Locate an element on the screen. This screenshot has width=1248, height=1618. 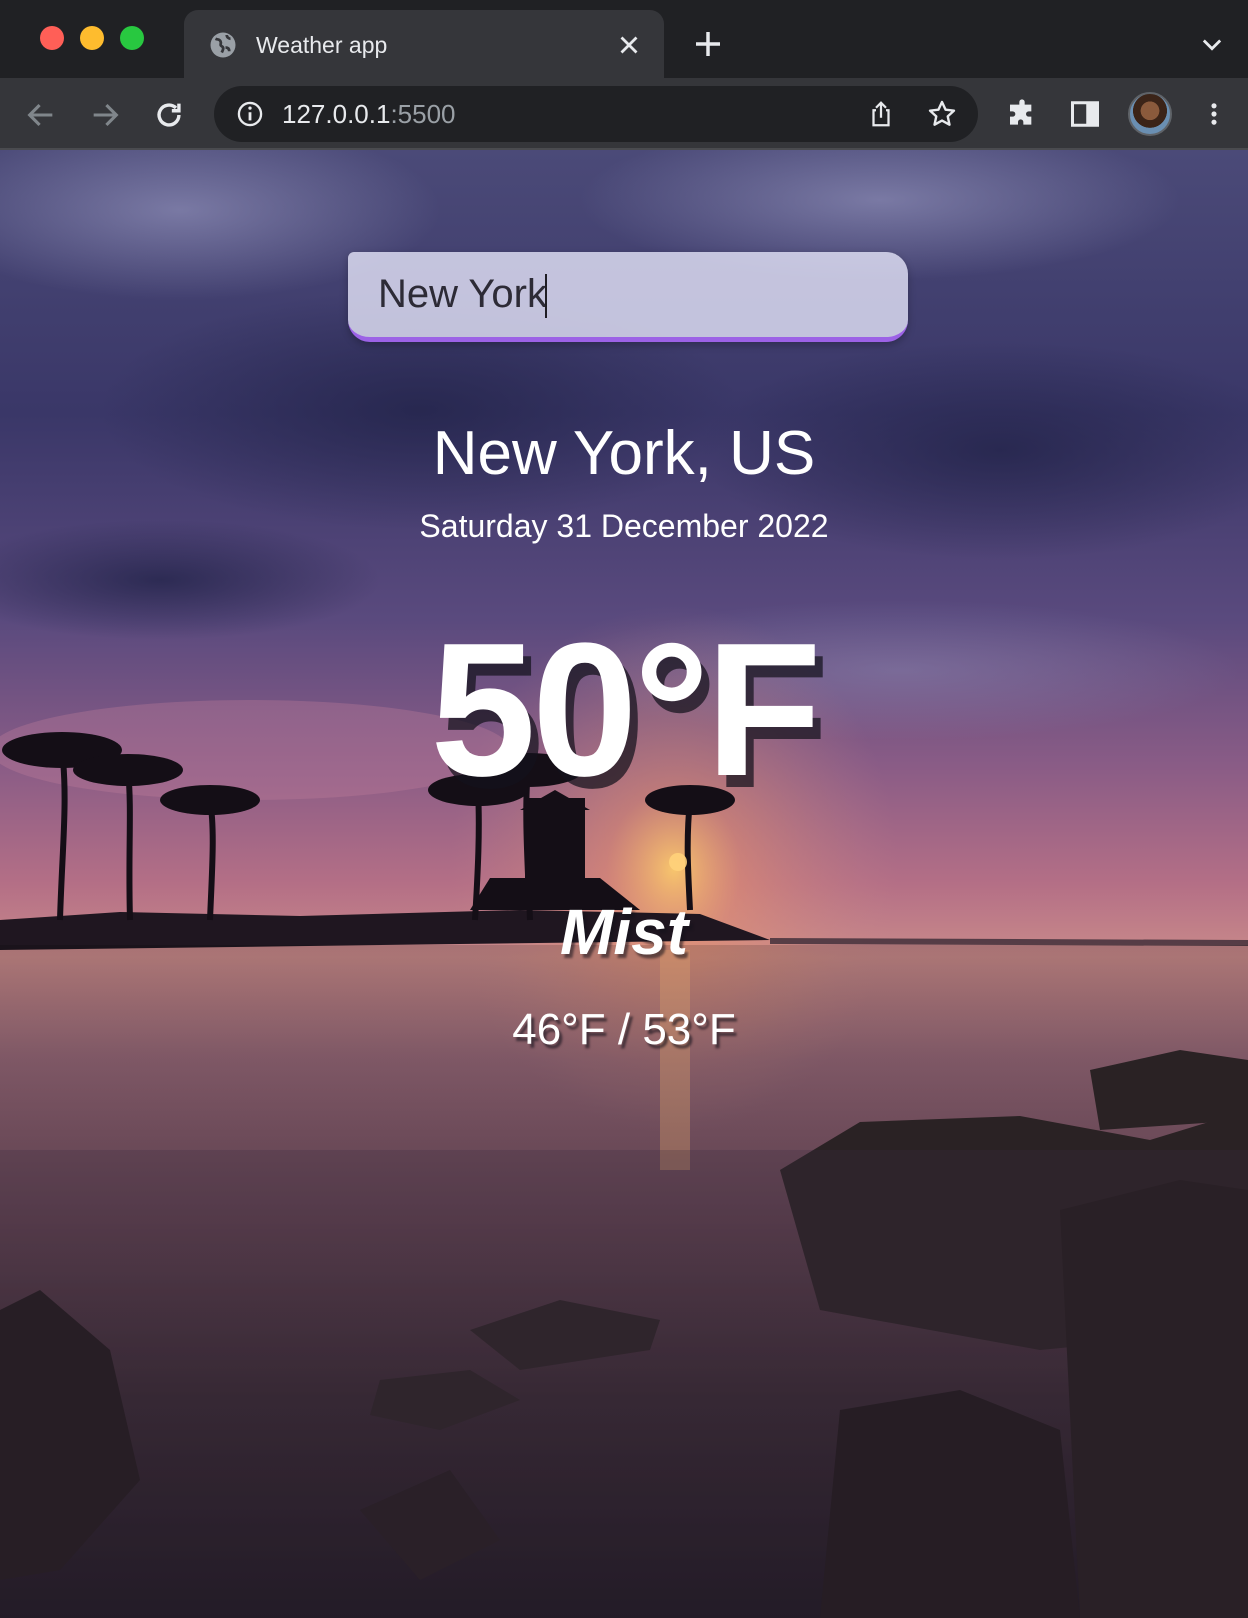
back-arrow-icon is located at coordinates (41, 115).